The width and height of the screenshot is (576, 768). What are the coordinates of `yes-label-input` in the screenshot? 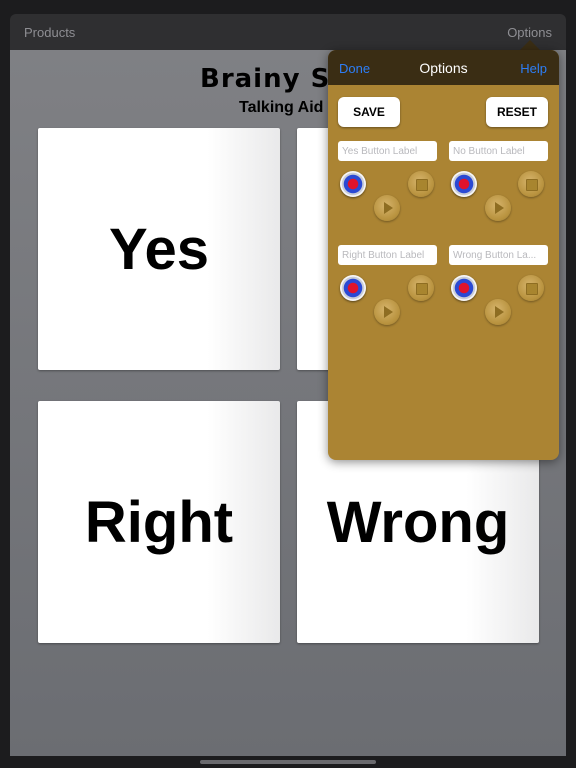 It's located at (387, 151).